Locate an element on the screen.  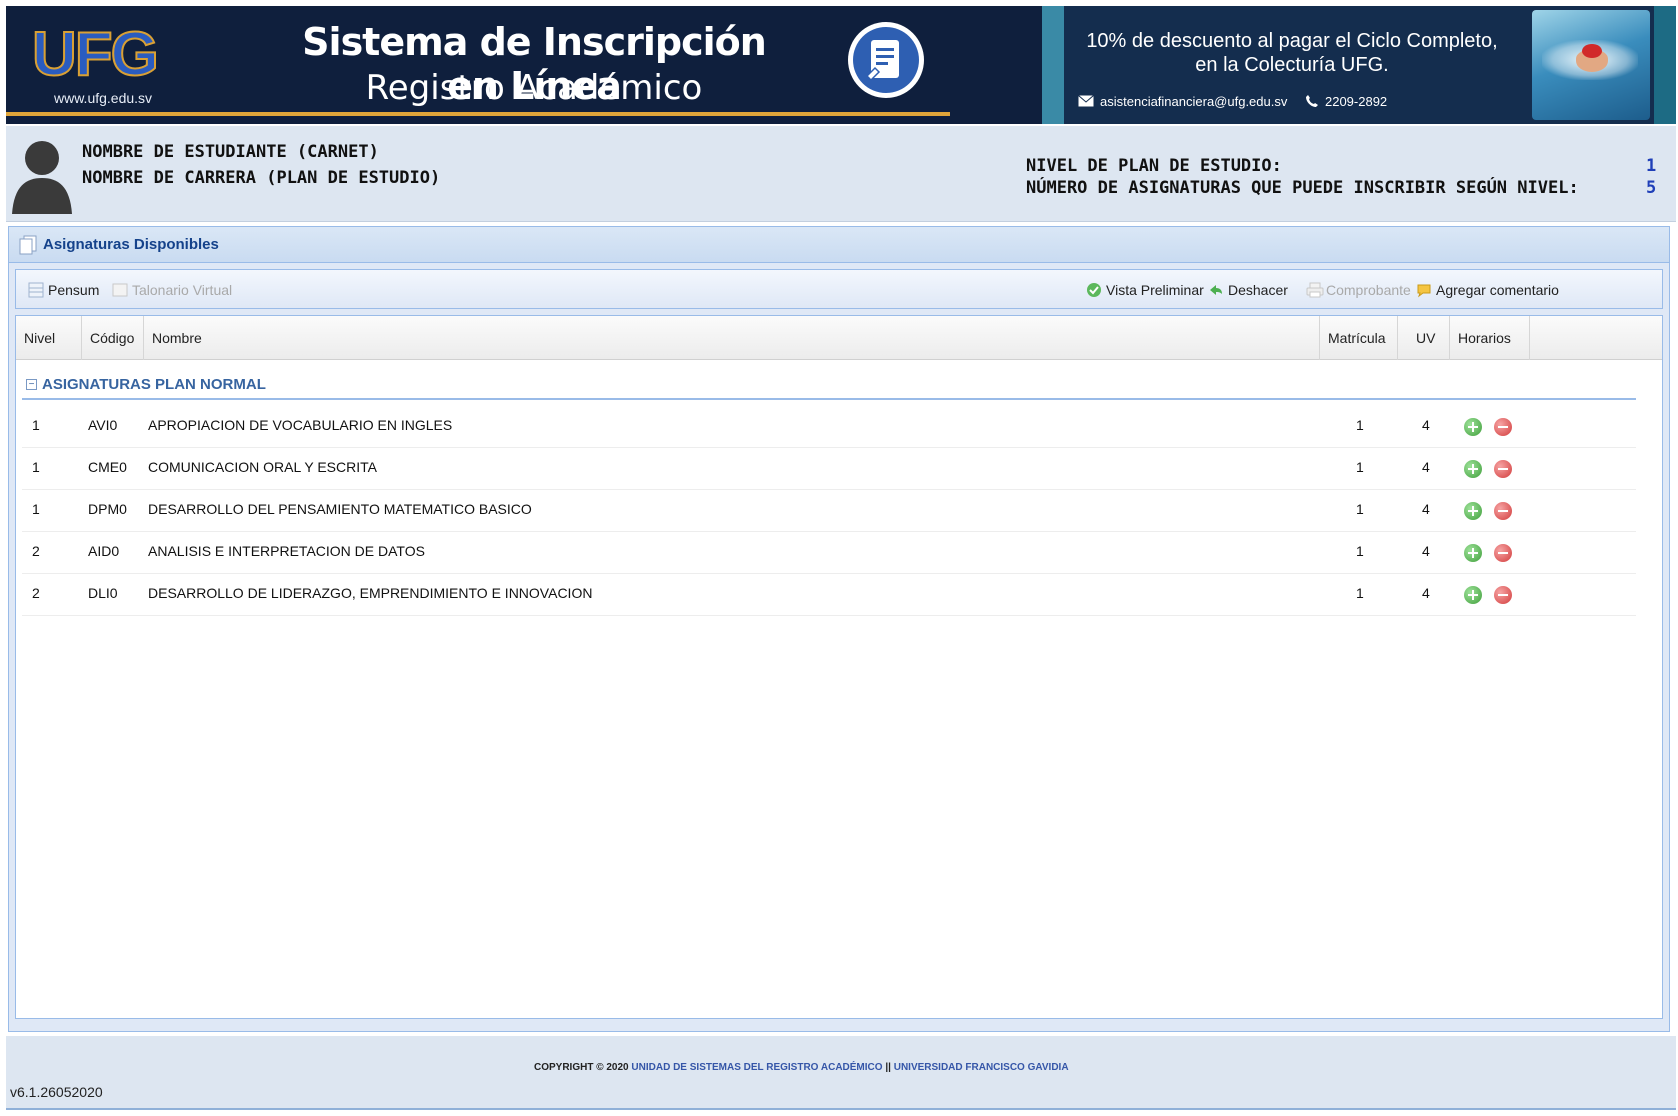
cell-codigo: DLI0 is located at coordinates (103, 593).